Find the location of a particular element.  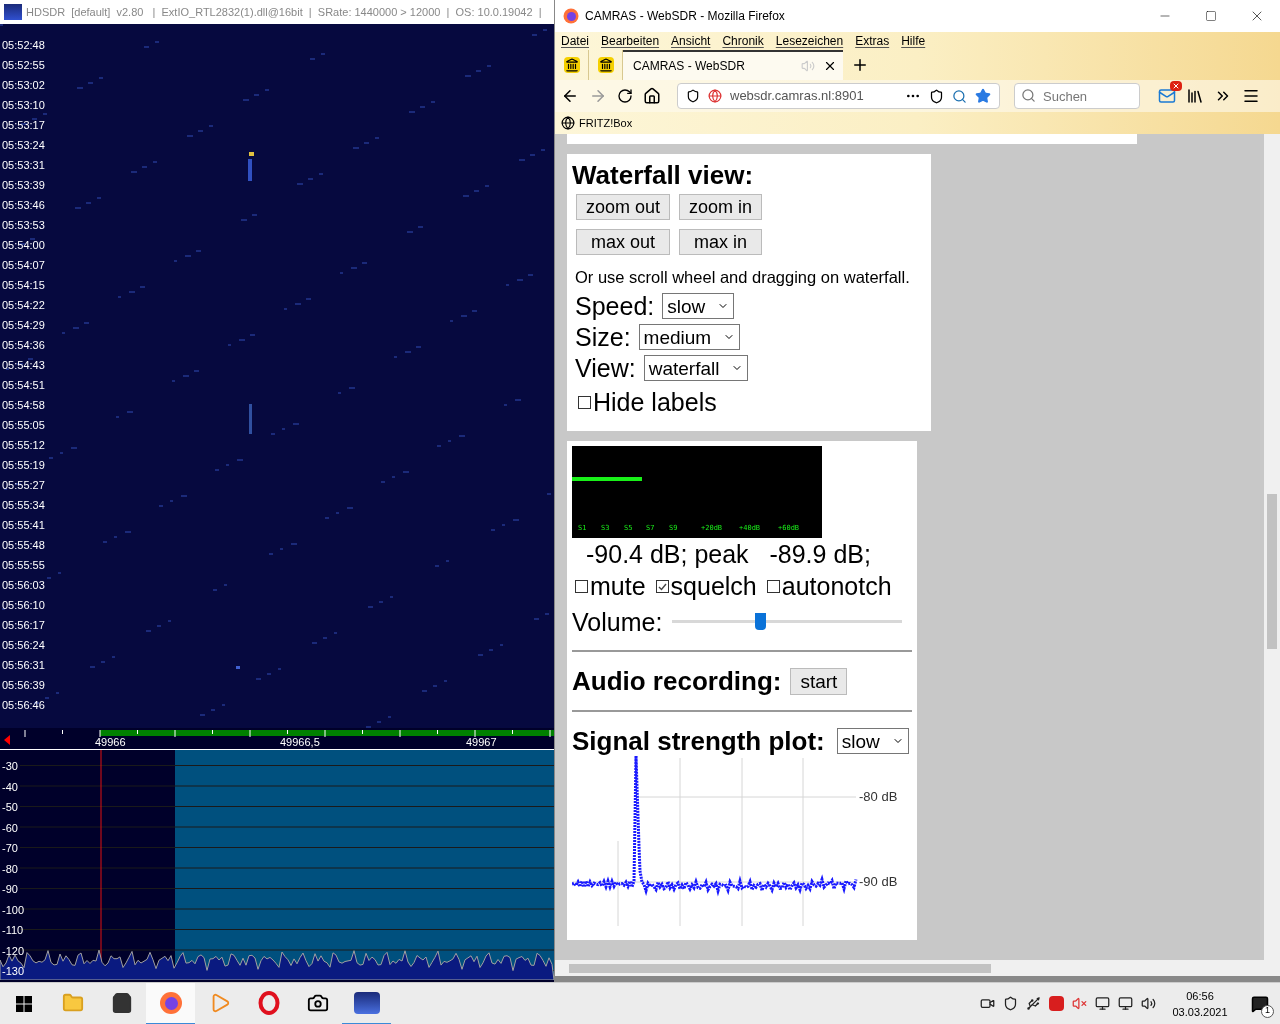

axis-label: -80 dB is located at coordinates (878, 796).